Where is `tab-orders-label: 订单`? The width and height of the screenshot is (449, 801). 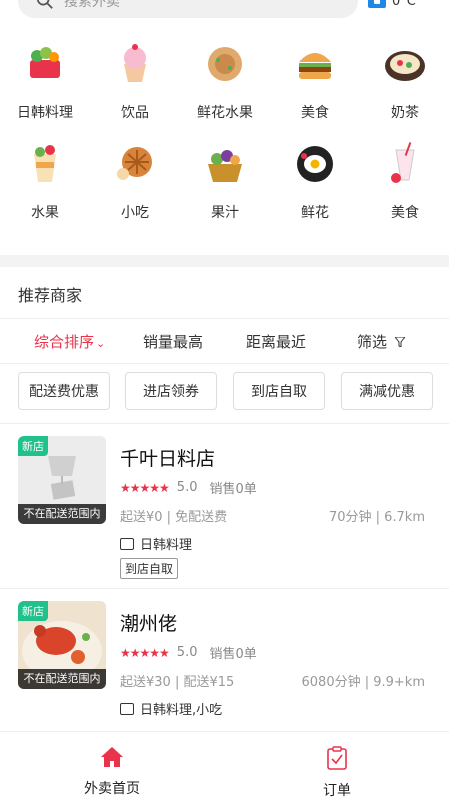 tab-orders-label: 订单 is located at coordinates (337, 791).